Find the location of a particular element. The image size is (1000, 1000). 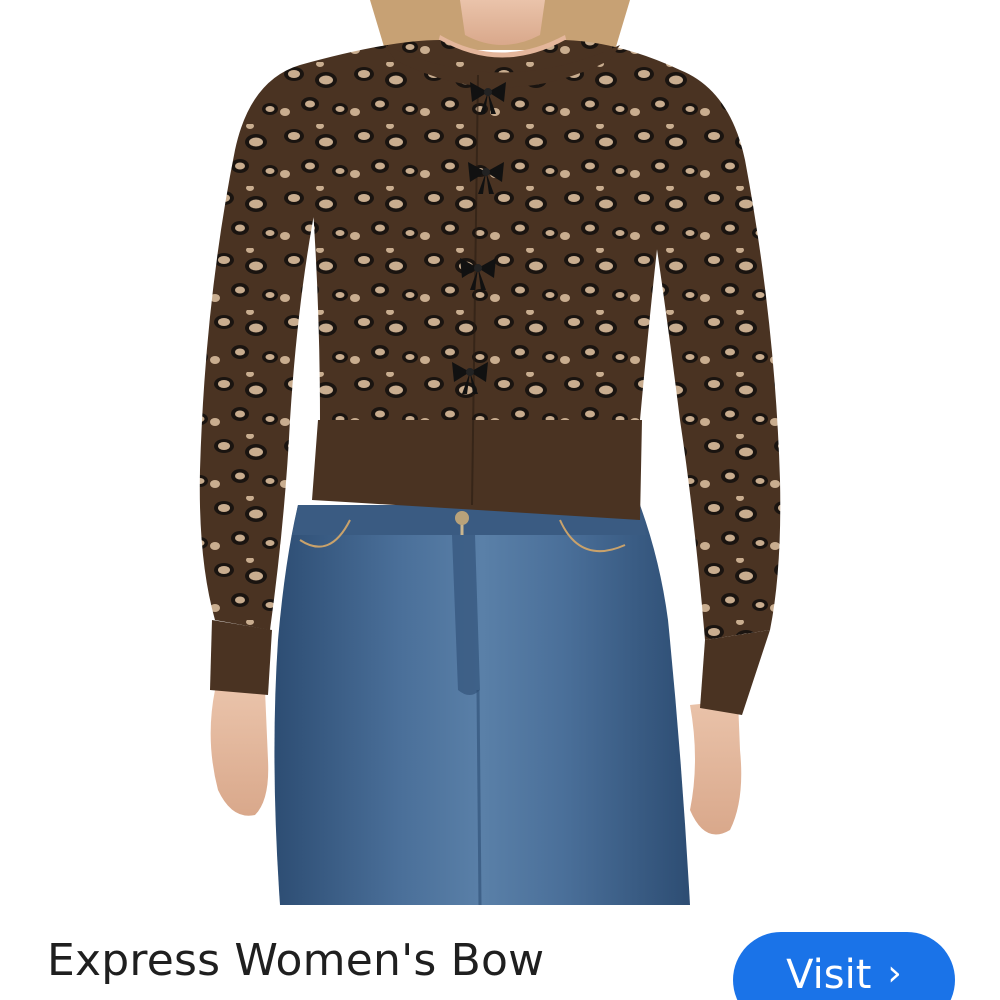

product-title: Express Women's Bow is located at coordinates (295, 961).